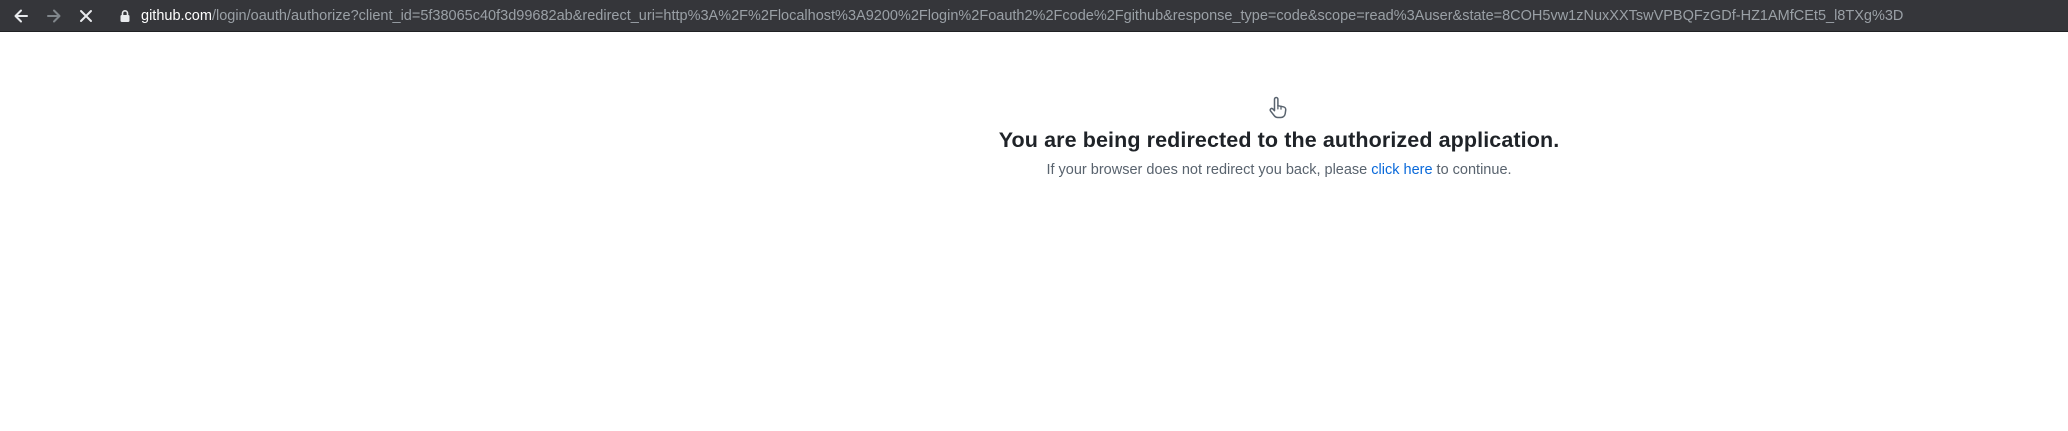 This screenshot has height=431, width=2068. I want to click on arrow-left-icon, so click(21, 16).